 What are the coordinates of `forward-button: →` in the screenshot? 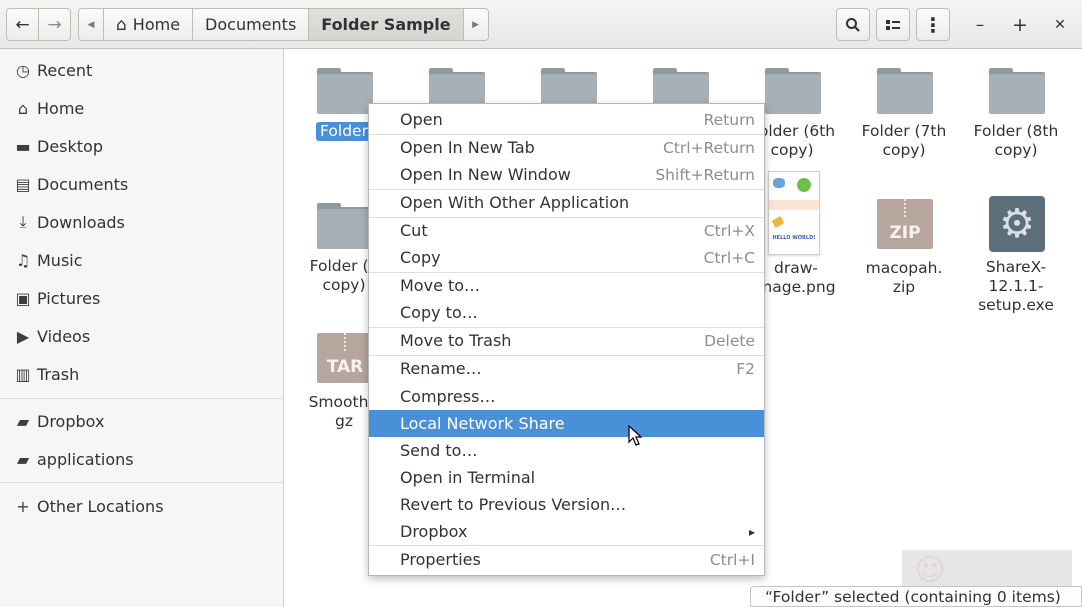 It's located at (54, 24).